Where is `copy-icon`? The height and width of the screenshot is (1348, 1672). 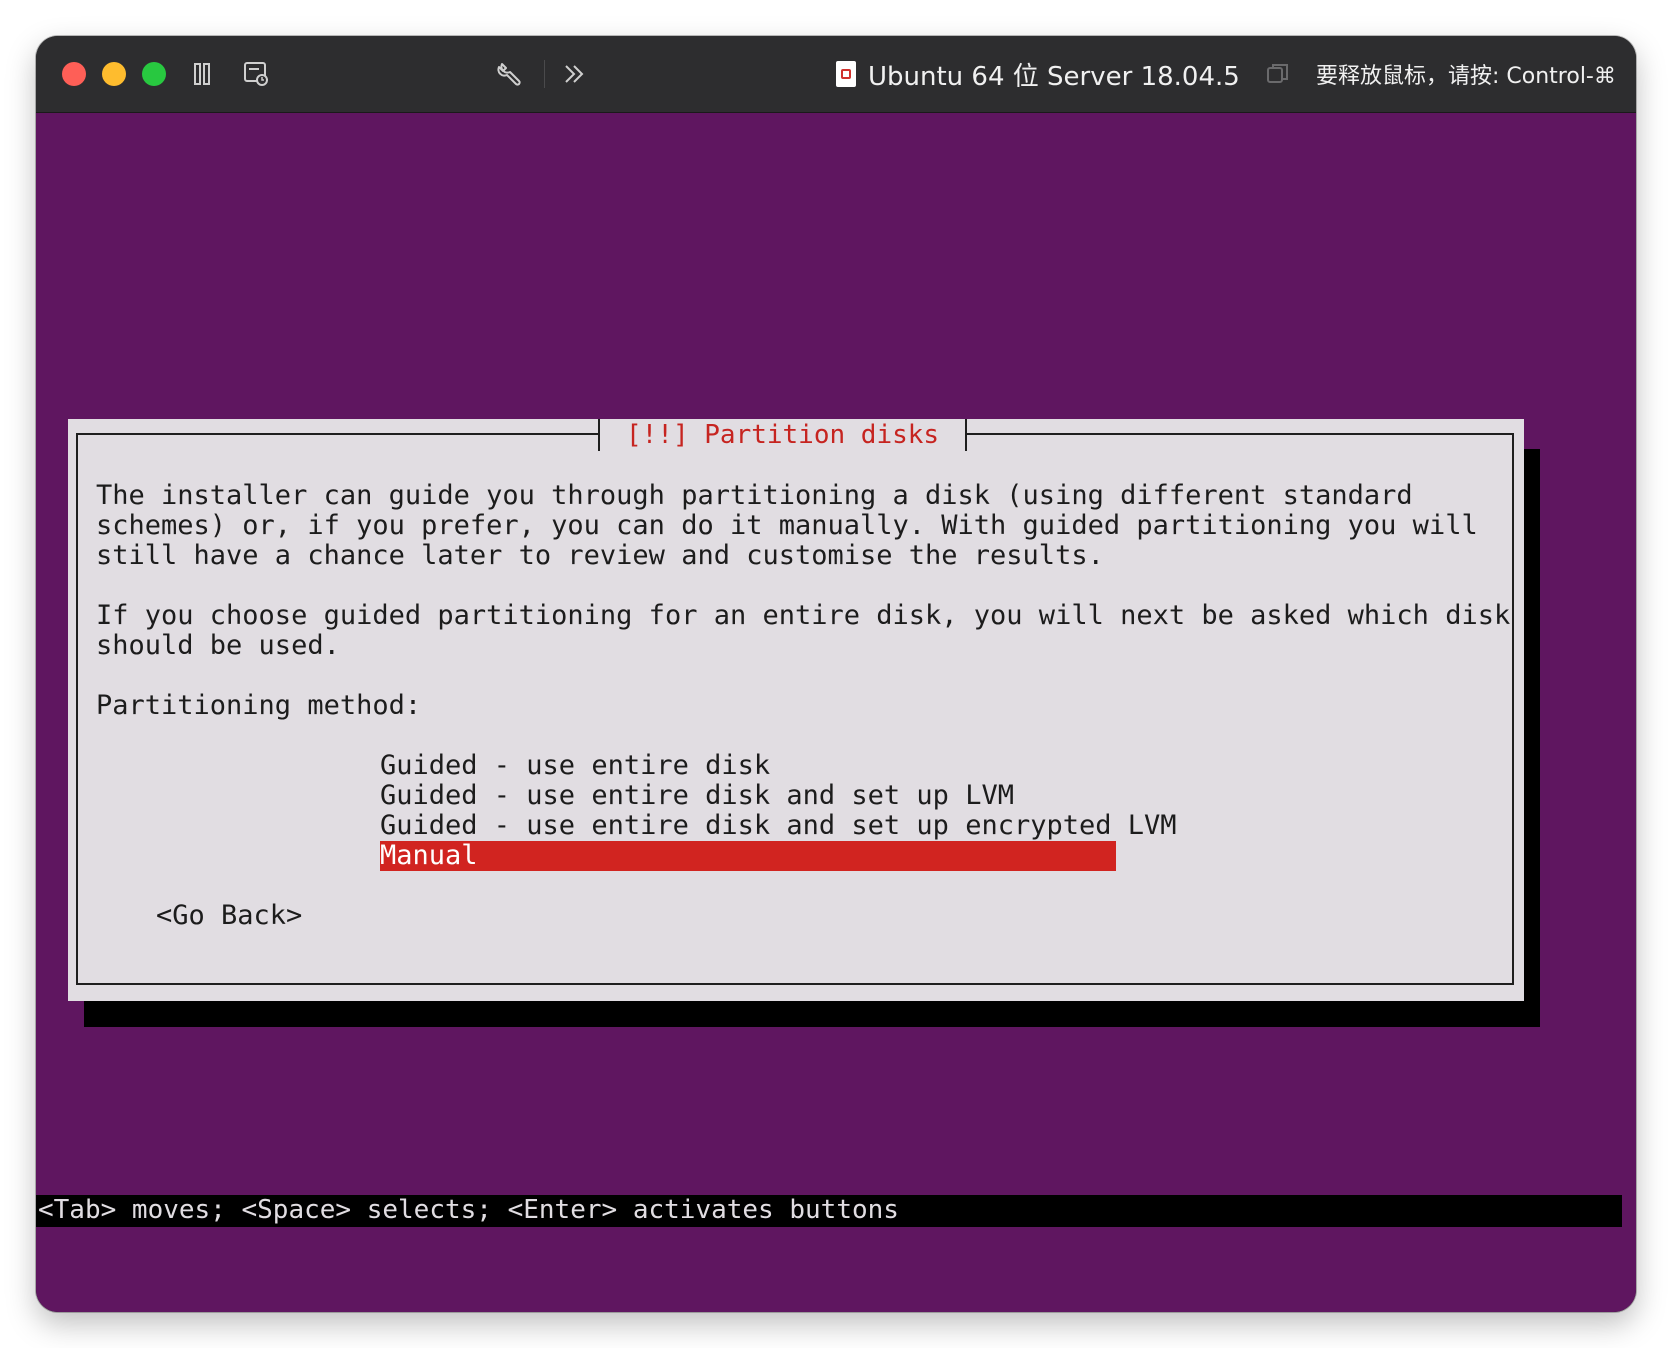
copy-icon is located at coordinates (1278, 74).